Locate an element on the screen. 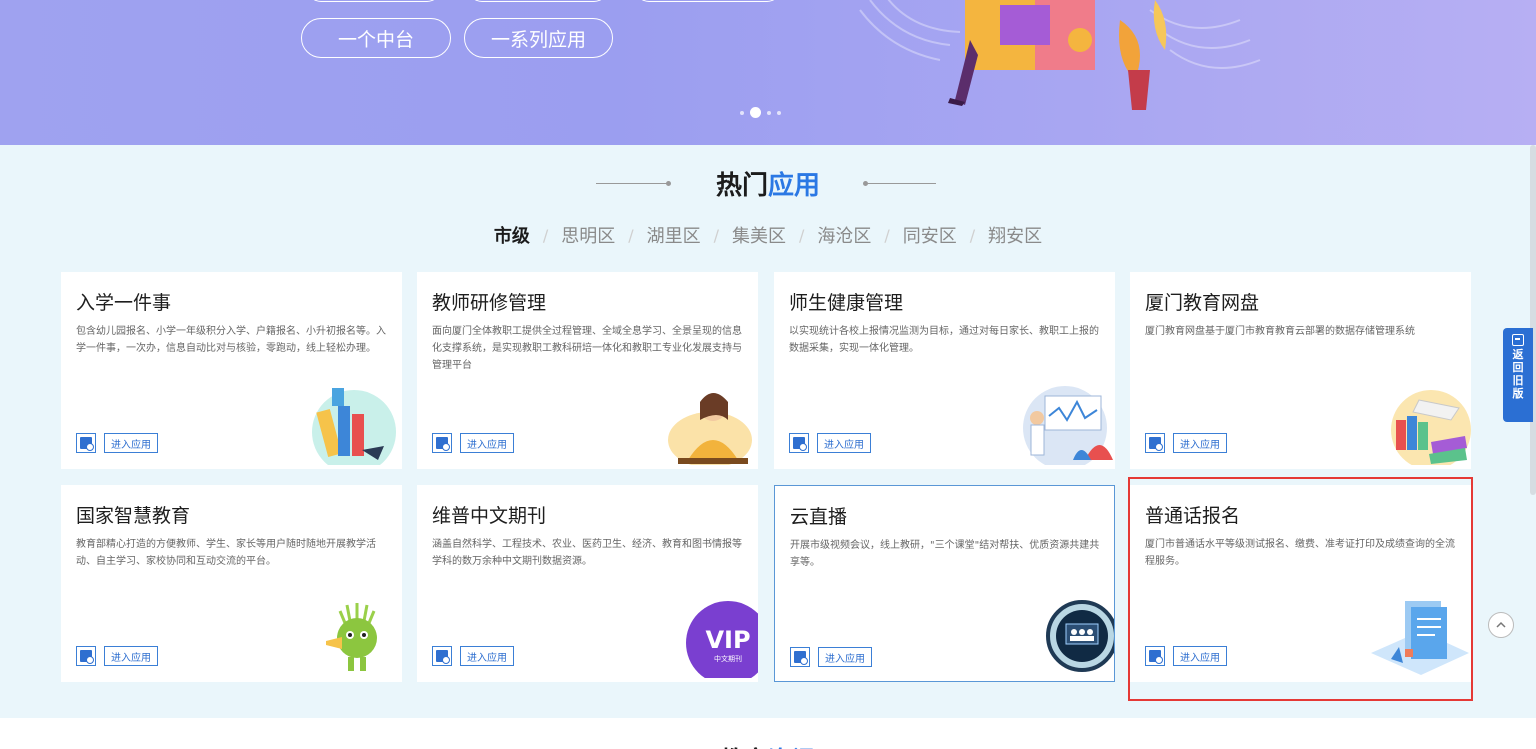  app-card-title: 云直播 is located at coordinates (818, 515).